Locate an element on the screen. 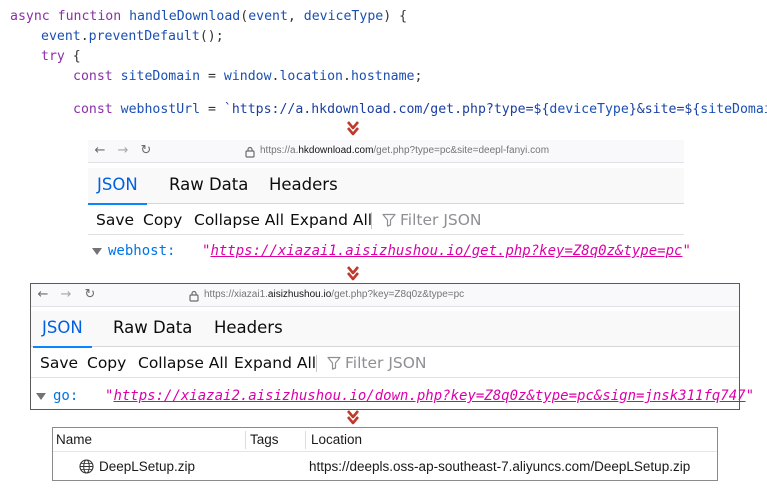 This screenshot has height=499, width=767. code-token: ( is located at coordinates (244, 16).